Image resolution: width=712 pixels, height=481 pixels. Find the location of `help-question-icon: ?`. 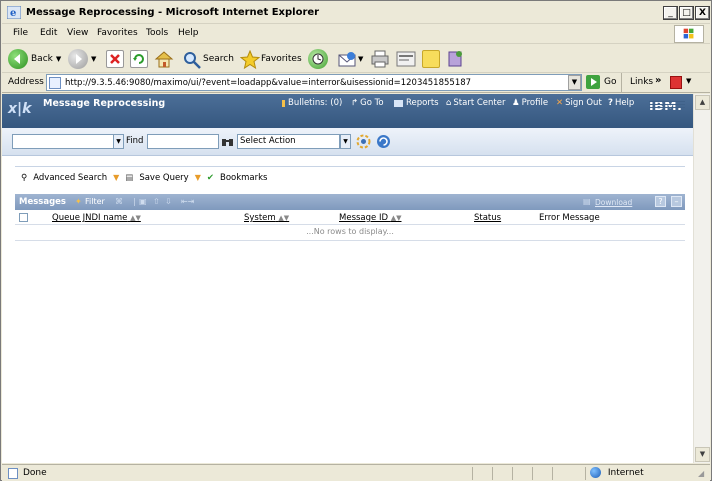

help-question-icon: ? is located at coordinates (610, 103).